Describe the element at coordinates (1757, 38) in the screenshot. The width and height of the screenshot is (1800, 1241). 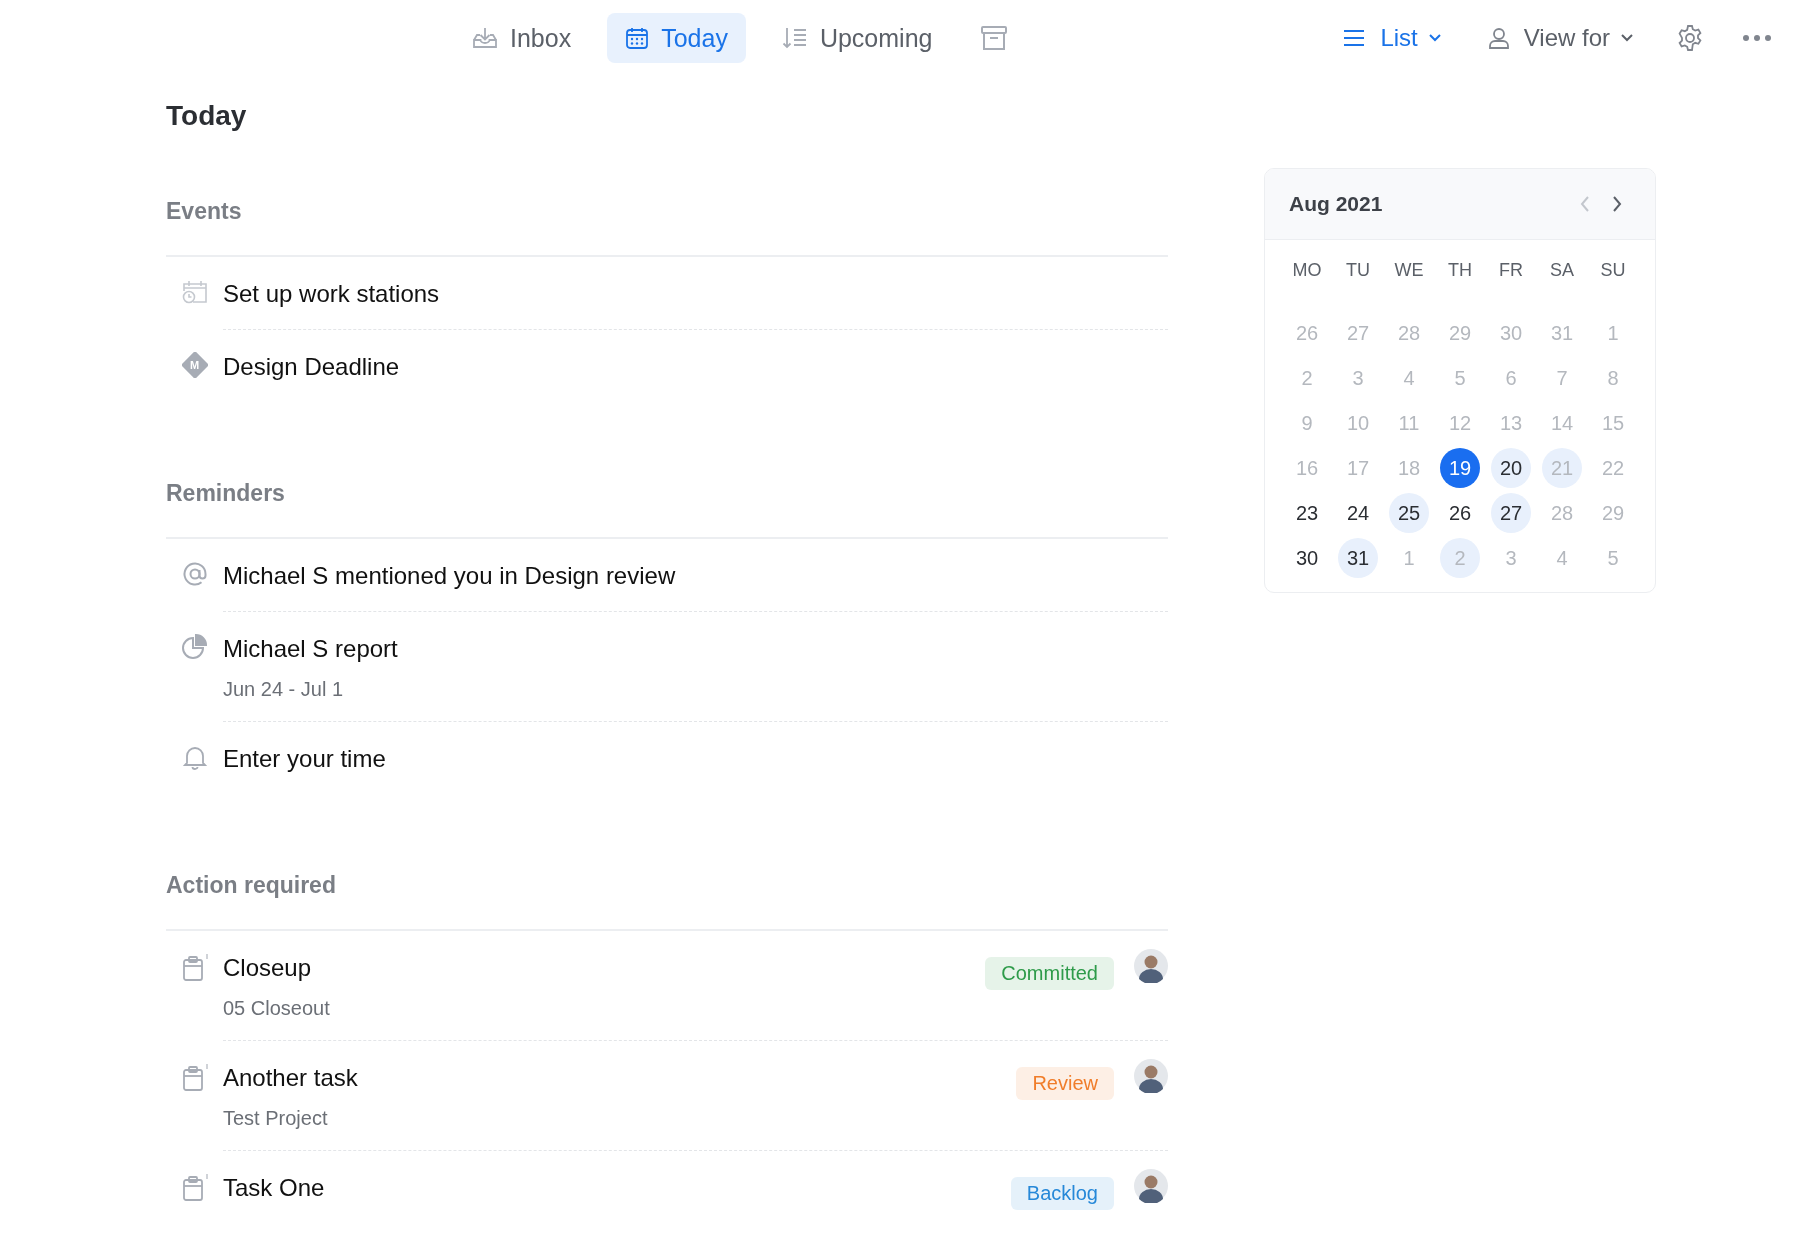
I see `more-icon` at that location.